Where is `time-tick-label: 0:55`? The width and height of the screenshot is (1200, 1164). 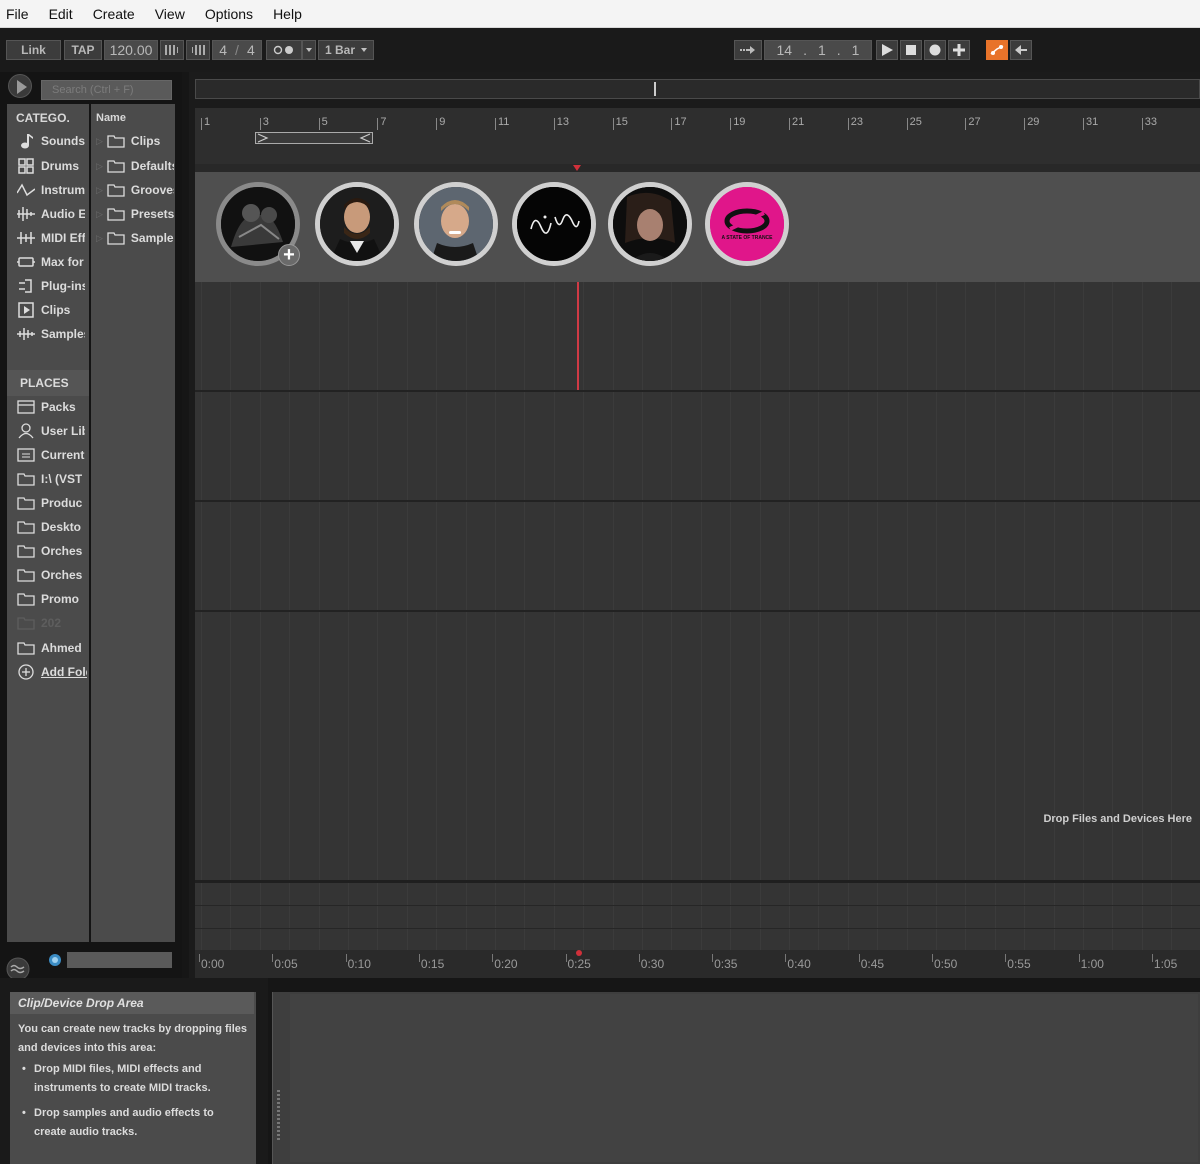
time-tick-label: 0:55 is located at coordinates (1019, 964).